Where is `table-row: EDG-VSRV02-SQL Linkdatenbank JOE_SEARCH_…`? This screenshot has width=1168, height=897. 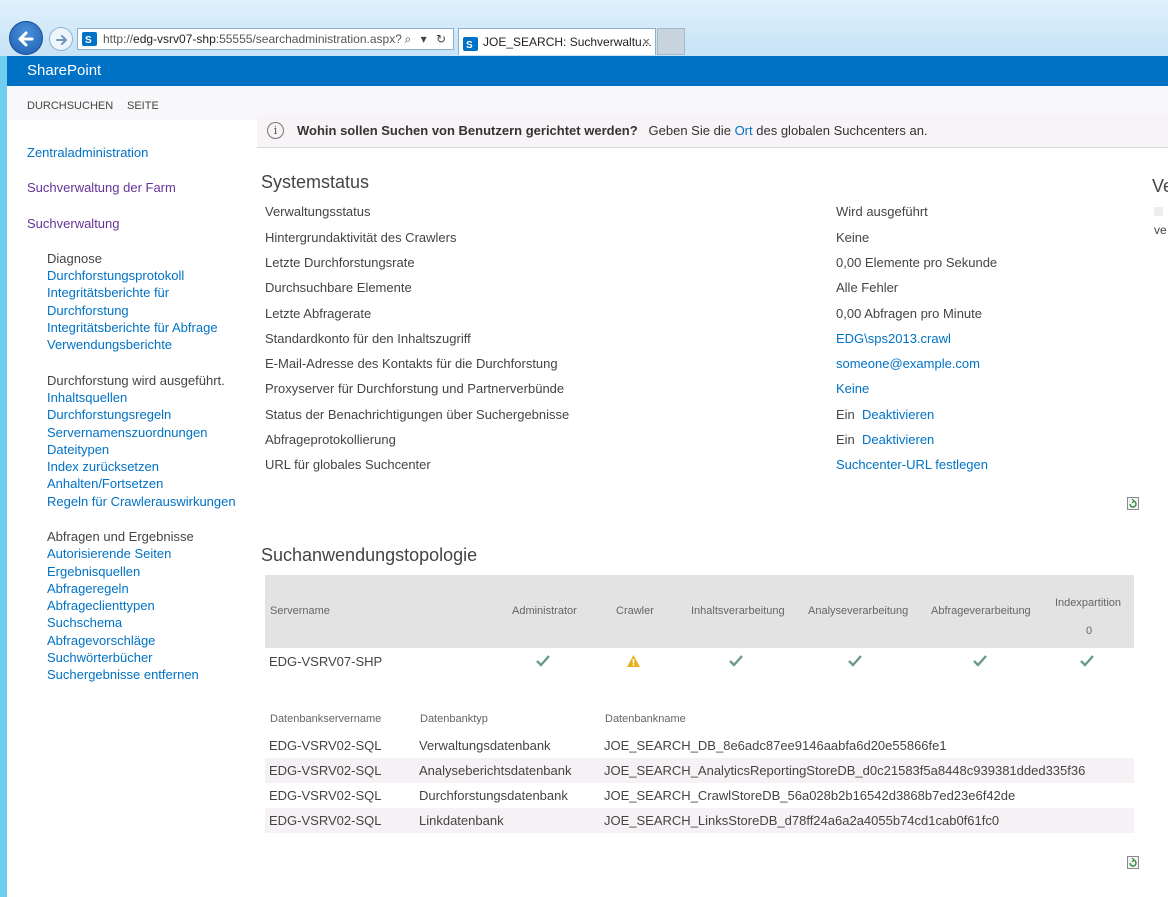 table-row: EDG-VSRV02-SQL Linkdatenbank JOE_SEARCH_… is located at coordinates (699, 820).